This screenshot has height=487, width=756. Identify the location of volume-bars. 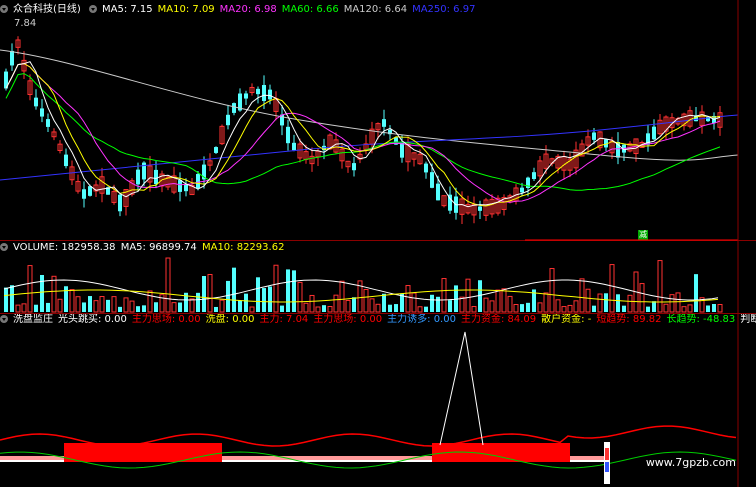
(363, 285).